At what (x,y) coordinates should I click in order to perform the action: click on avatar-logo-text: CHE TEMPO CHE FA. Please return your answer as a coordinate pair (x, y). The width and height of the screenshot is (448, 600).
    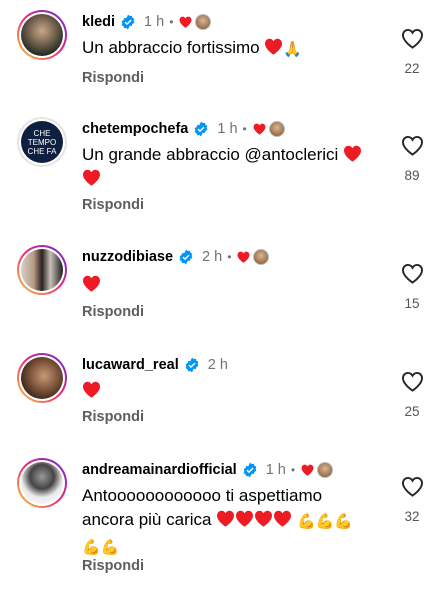
    Looking at the image, I should click on (42, 142).